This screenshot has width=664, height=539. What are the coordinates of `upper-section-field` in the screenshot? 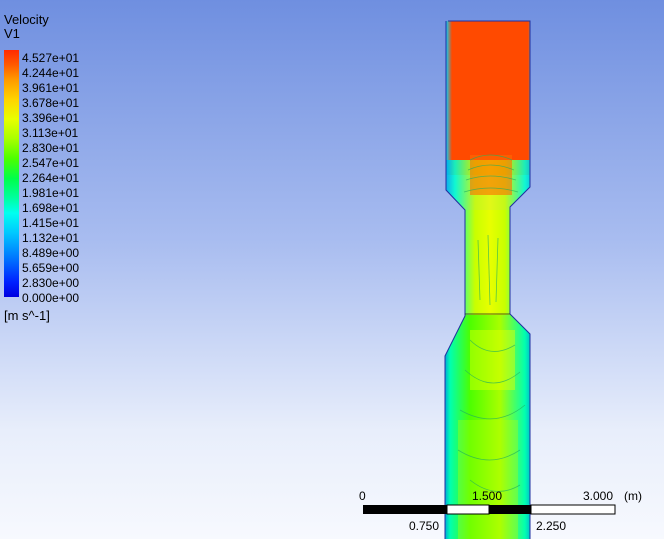 It's located at (487, 98).